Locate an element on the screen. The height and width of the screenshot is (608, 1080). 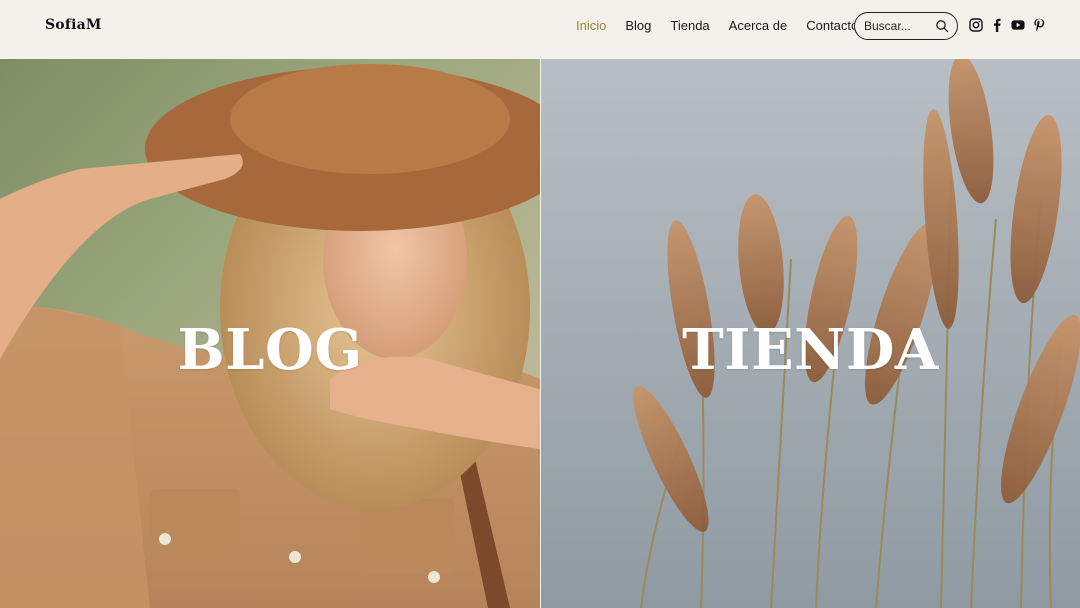
nav-item-inicio: Inicio is located at coordinates (591, 26).